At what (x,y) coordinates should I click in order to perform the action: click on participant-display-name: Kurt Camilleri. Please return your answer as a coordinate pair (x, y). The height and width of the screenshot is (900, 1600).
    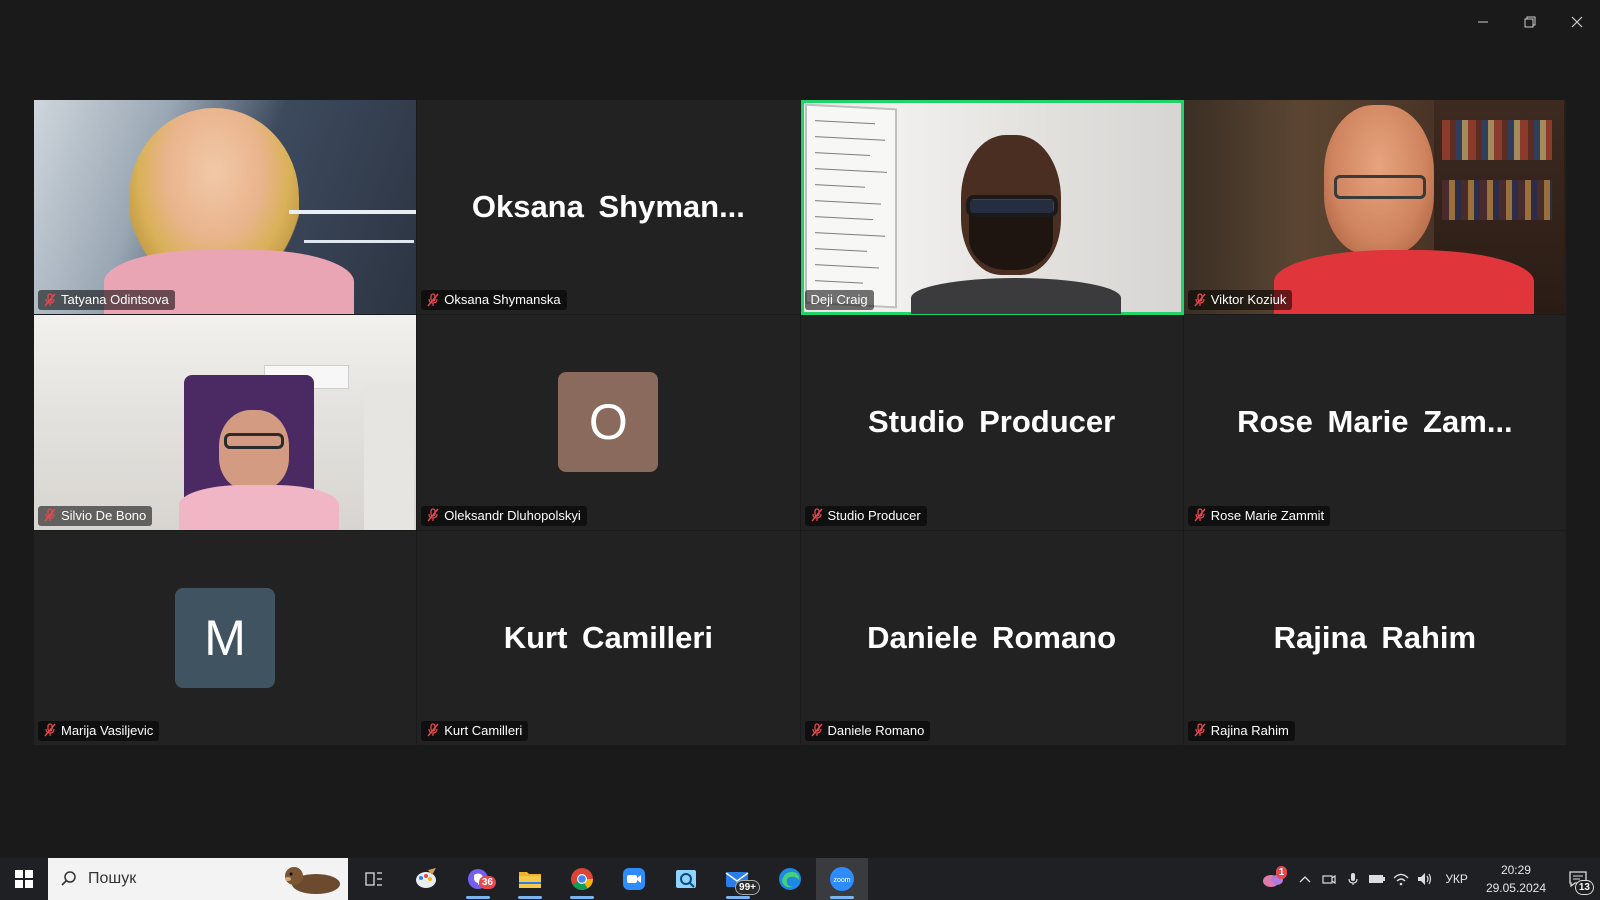
    Looking at the image, I should click on (608, 637).